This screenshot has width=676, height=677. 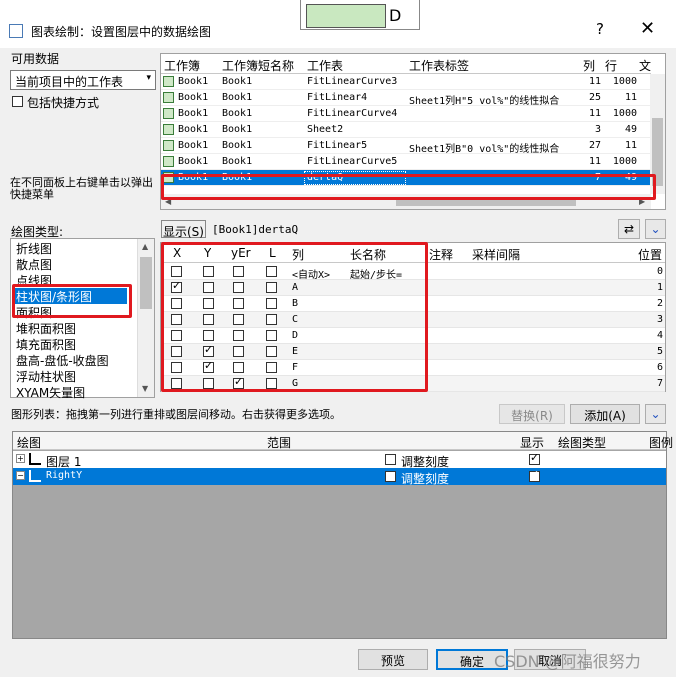 What do you see at coordinates (659, 351) in the screenshot?
I see `column-cell-pos: 5` at bounding box center [659, 351].